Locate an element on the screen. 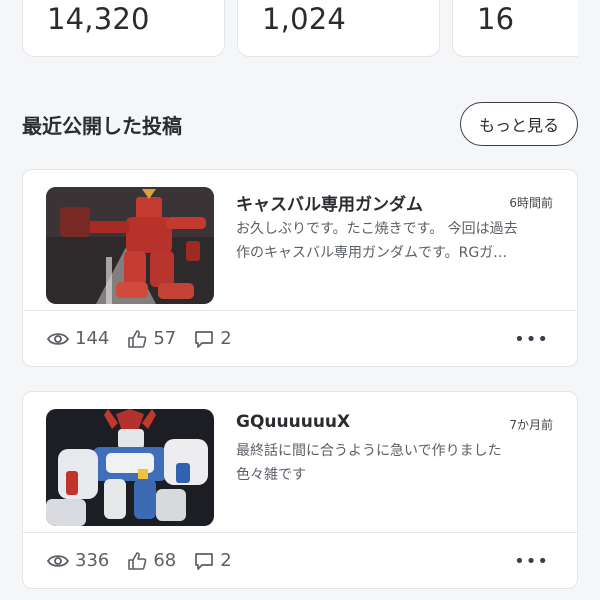 The height and width of the screenshot is (600, 600). white-blue-gundam-model-photo is located at coordinates (130, 467).